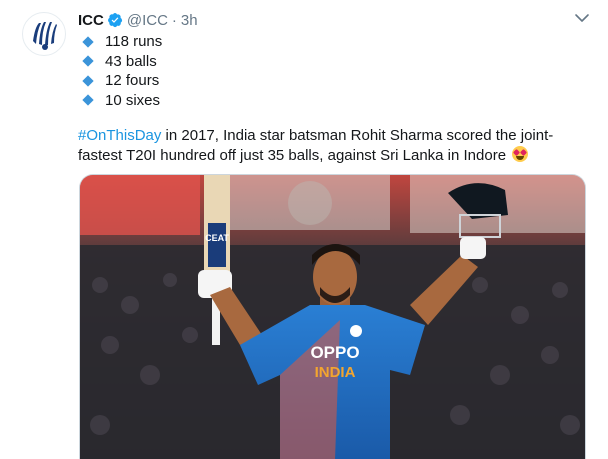  What do you see at coordinates (147, 20) in the screenshot?
I see `account-handle: @ICC` at bounding box center [147, 20].